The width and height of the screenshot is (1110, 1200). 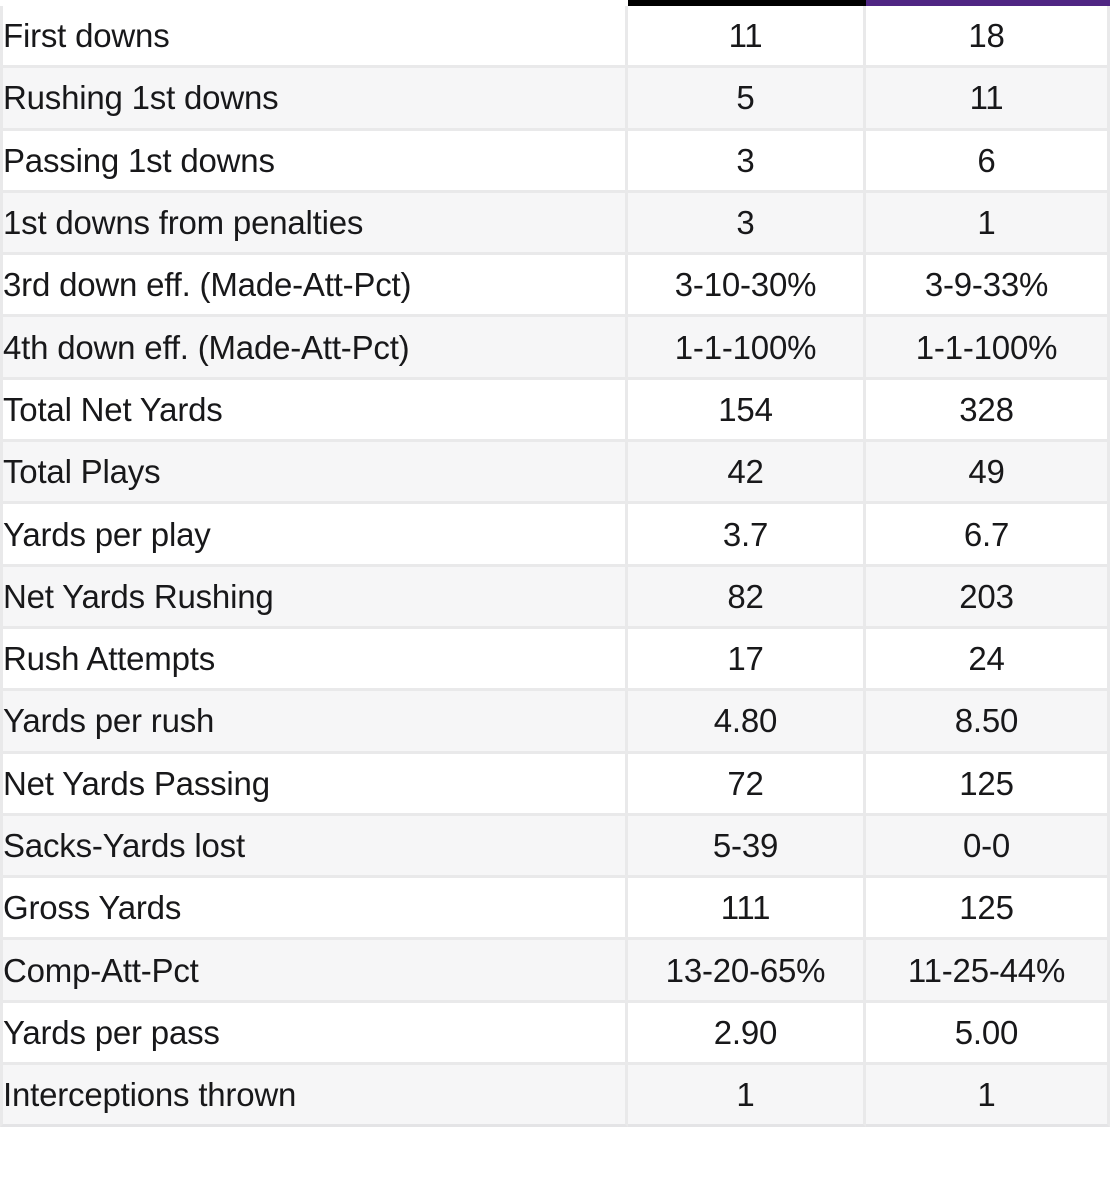 What do you see at coordinates (988, 348) in the screenshot?
I see `stat-value-team-b: 1-1-100%` at bounding box center [988, 348].